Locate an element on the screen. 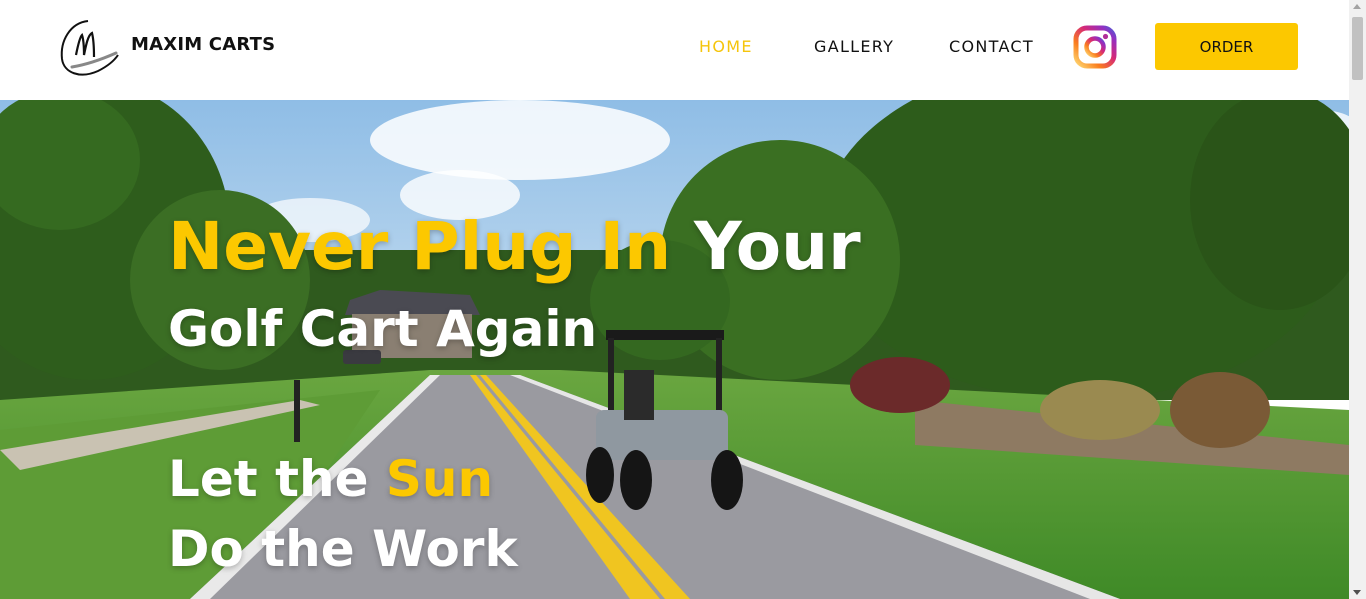 The width and height of the screenshot is (1366, 599). hero-line-4: Do the Work is located at coordinates (343, 549).